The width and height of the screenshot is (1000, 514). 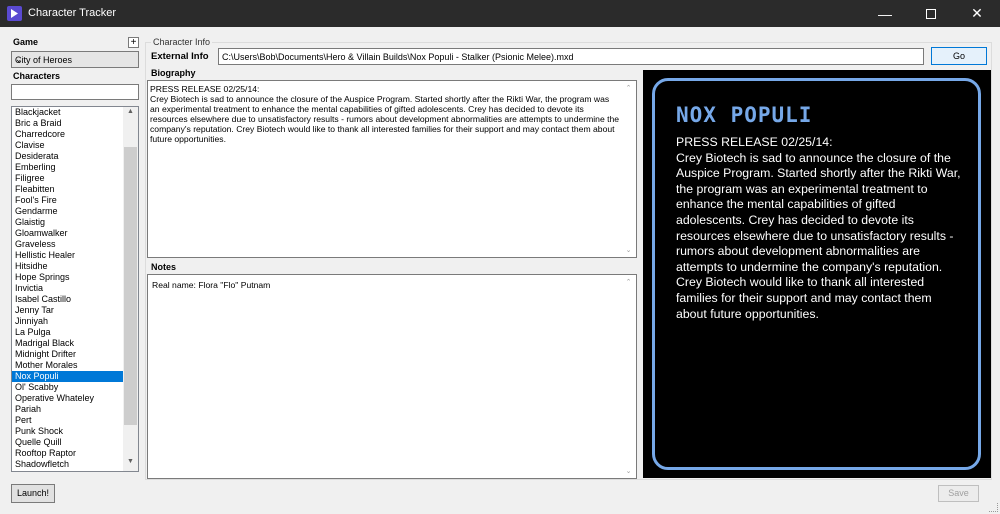 I want to click on character-list-item: Invictia, so click(x=68, y=288).